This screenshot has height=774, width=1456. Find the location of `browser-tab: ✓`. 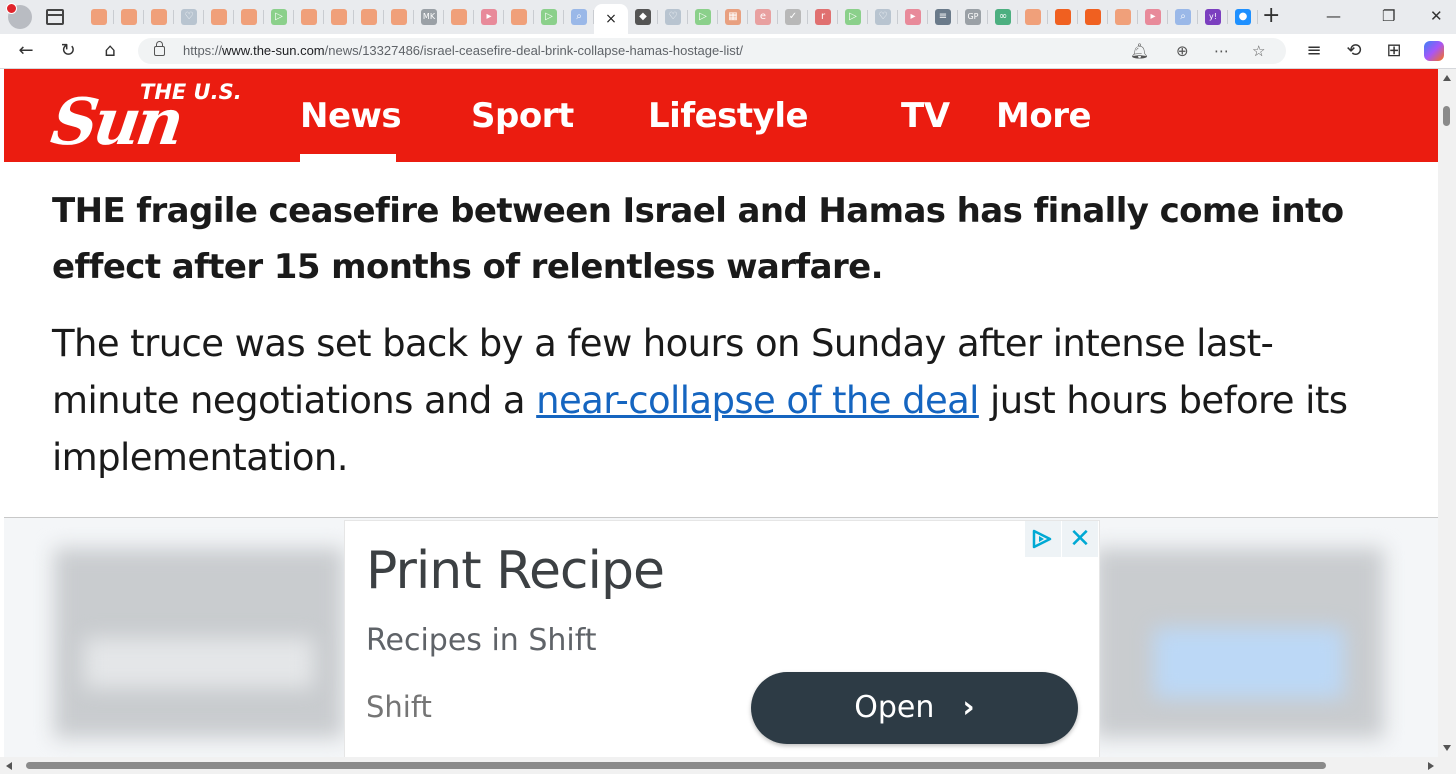

browser-tab: ✓ is located at coordinates (793, 17).